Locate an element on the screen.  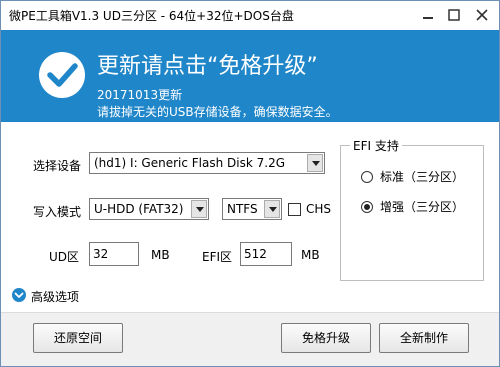
maximize-button is located at coordinates (454, 15).